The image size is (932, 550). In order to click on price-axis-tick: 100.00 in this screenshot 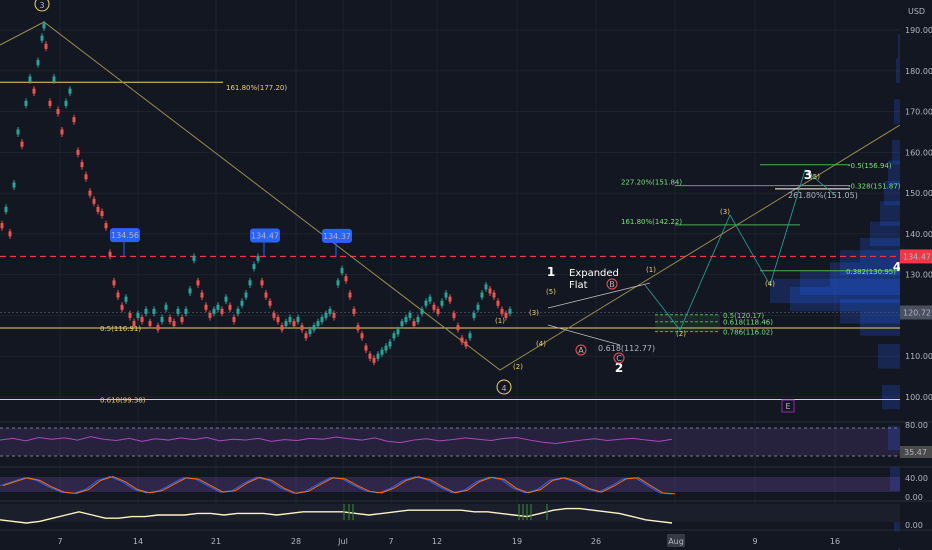, I will do `click(918, 397)`.